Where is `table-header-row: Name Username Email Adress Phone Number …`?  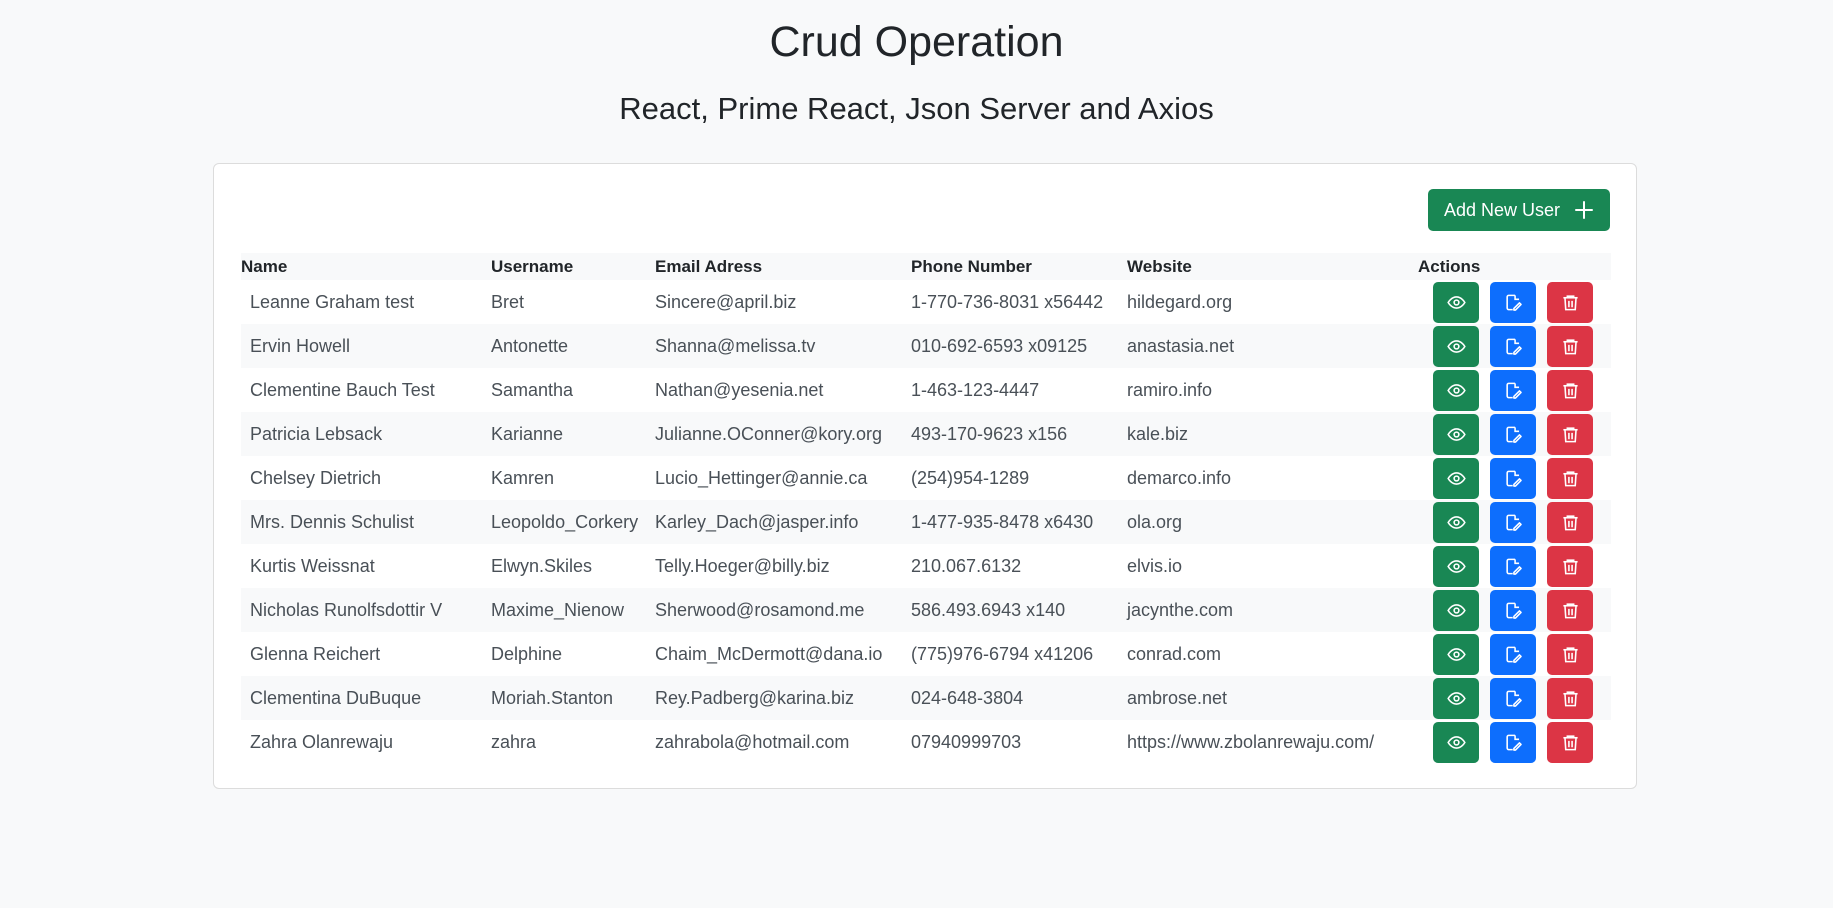
table-header-row: Name Username Email Adress Phone Number … is located at coordinates (926, 266).